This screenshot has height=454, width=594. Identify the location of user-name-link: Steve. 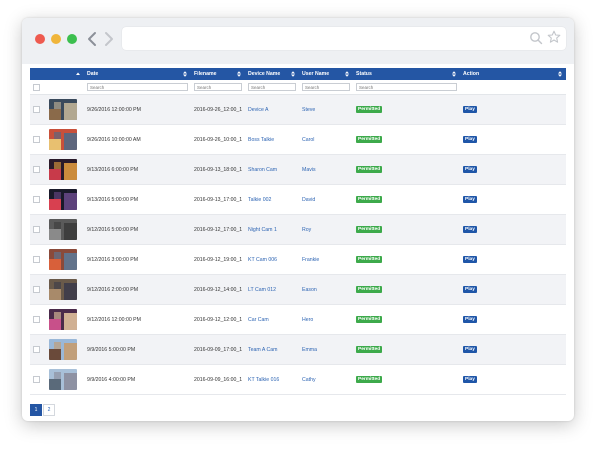
(326, 109).